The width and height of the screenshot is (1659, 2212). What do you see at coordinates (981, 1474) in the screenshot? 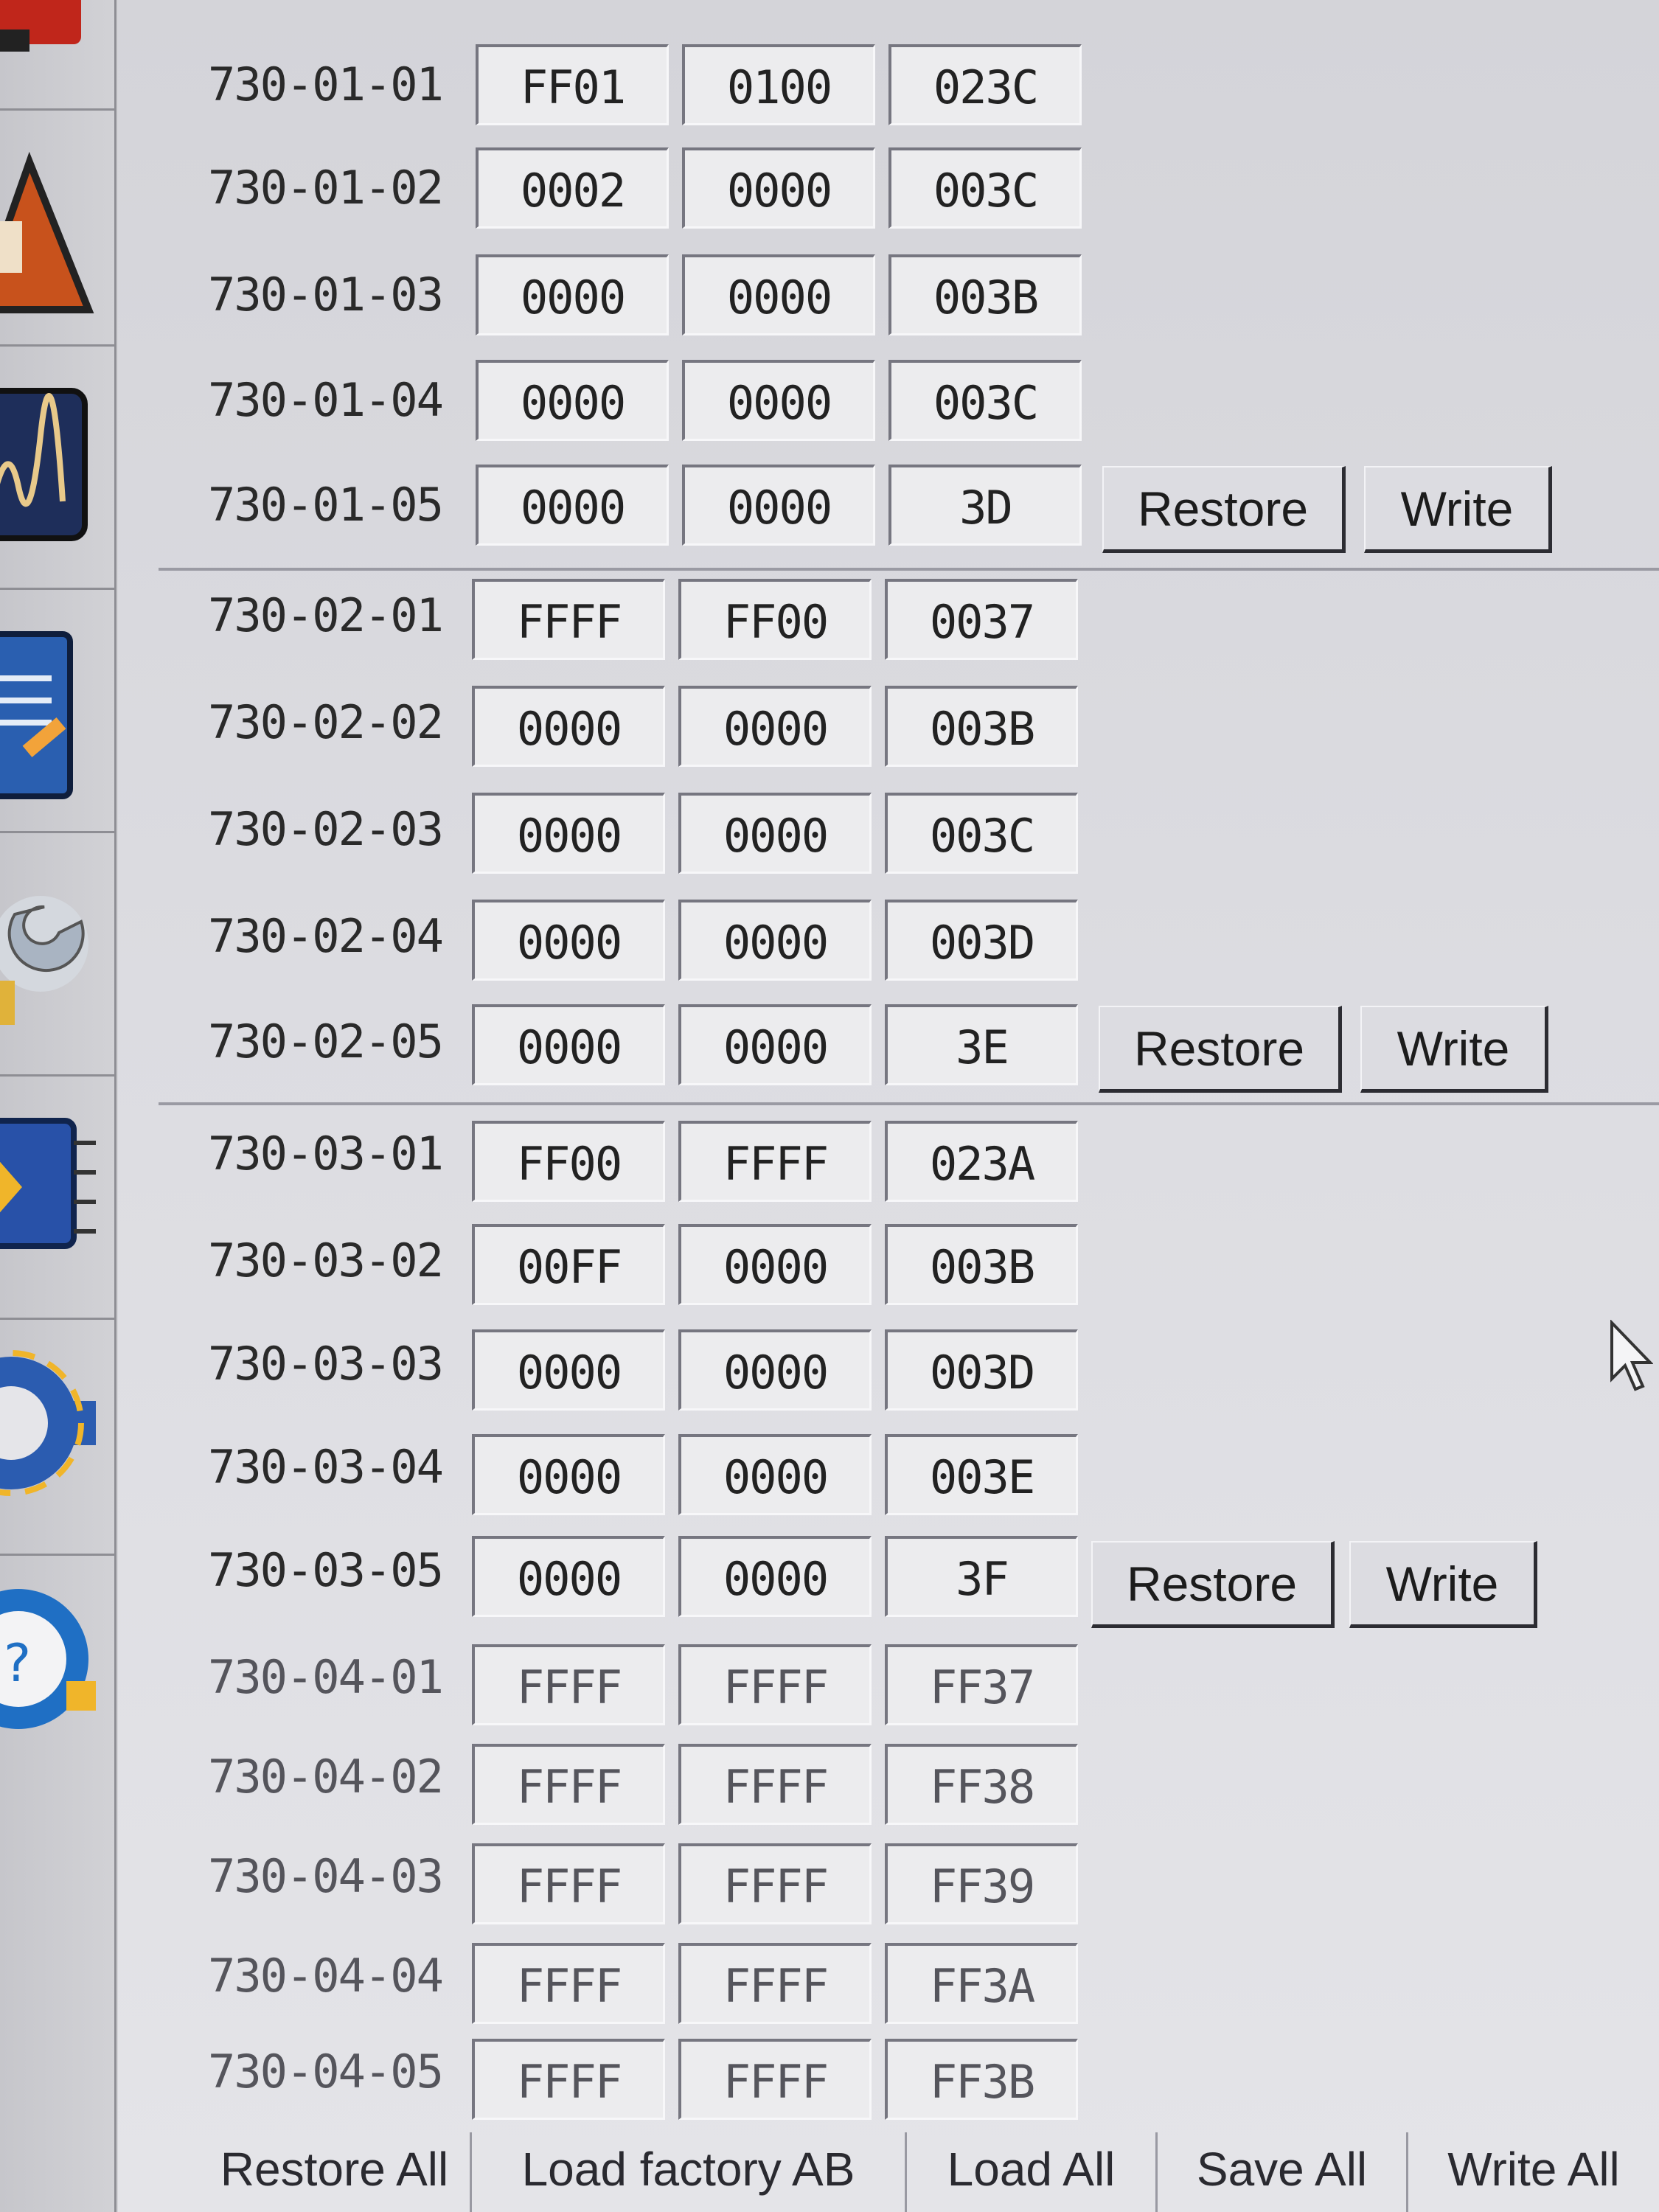
I see `value-field: 003E` at bounding box center [981, 1474].